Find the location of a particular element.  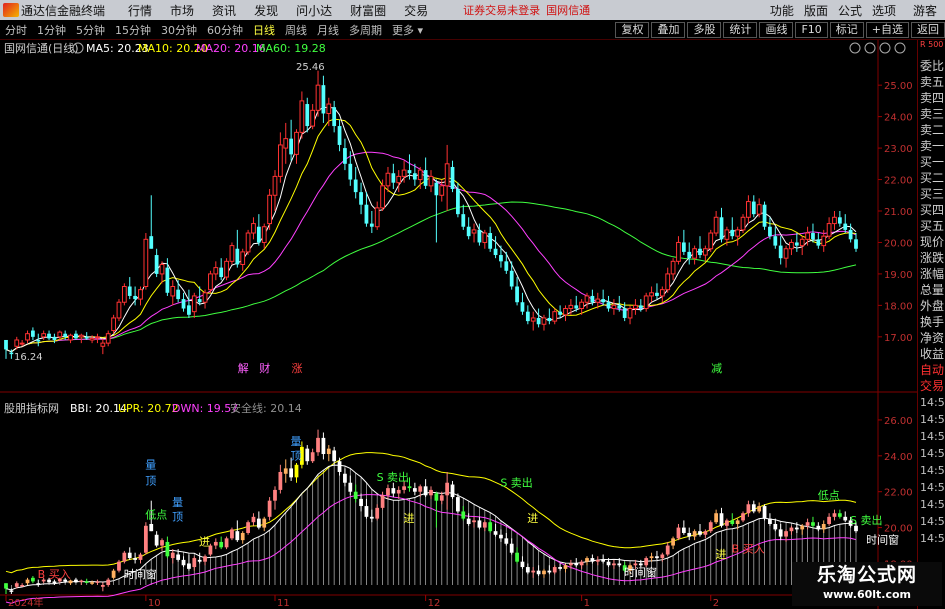

menu-markets: 市场 is located at coordinates (182, 10).